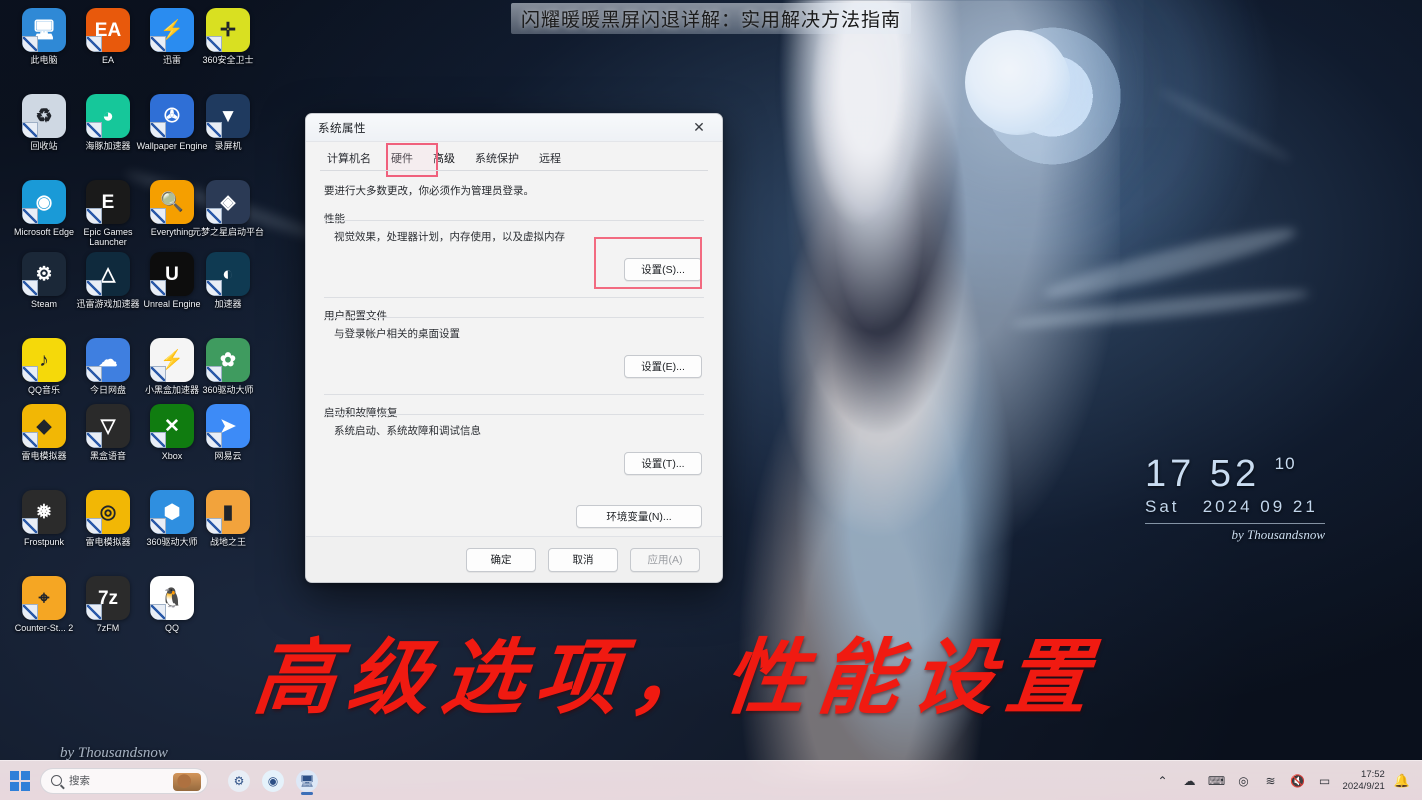 This screenshot has width=1422, height=800. I want to click on everything-search-icon: 🔍, so click(172, 202).